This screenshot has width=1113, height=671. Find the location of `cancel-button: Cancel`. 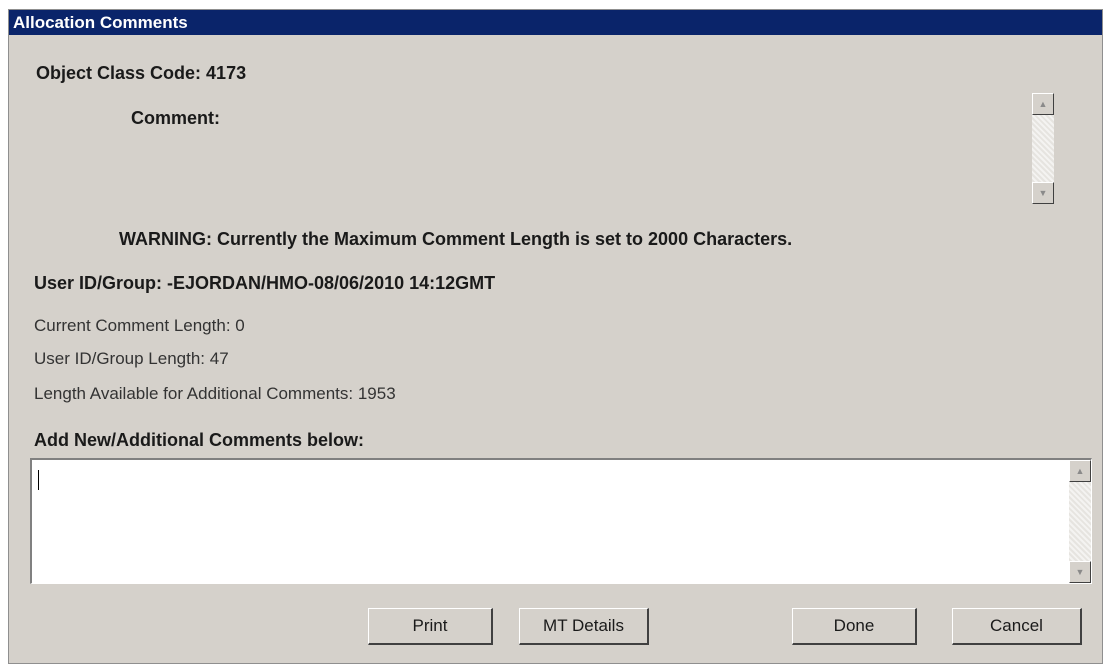

cancel-button: Cancel is located at coordinates (1017, 626).